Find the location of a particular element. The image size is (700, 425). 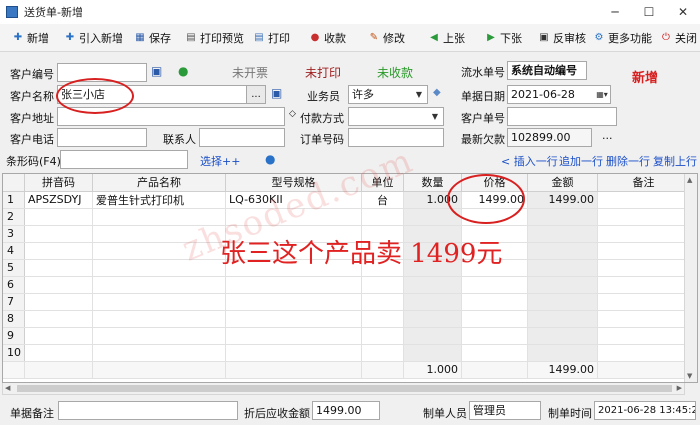

scroll-up-icon: ▲ is located at coordinates (689, 180).